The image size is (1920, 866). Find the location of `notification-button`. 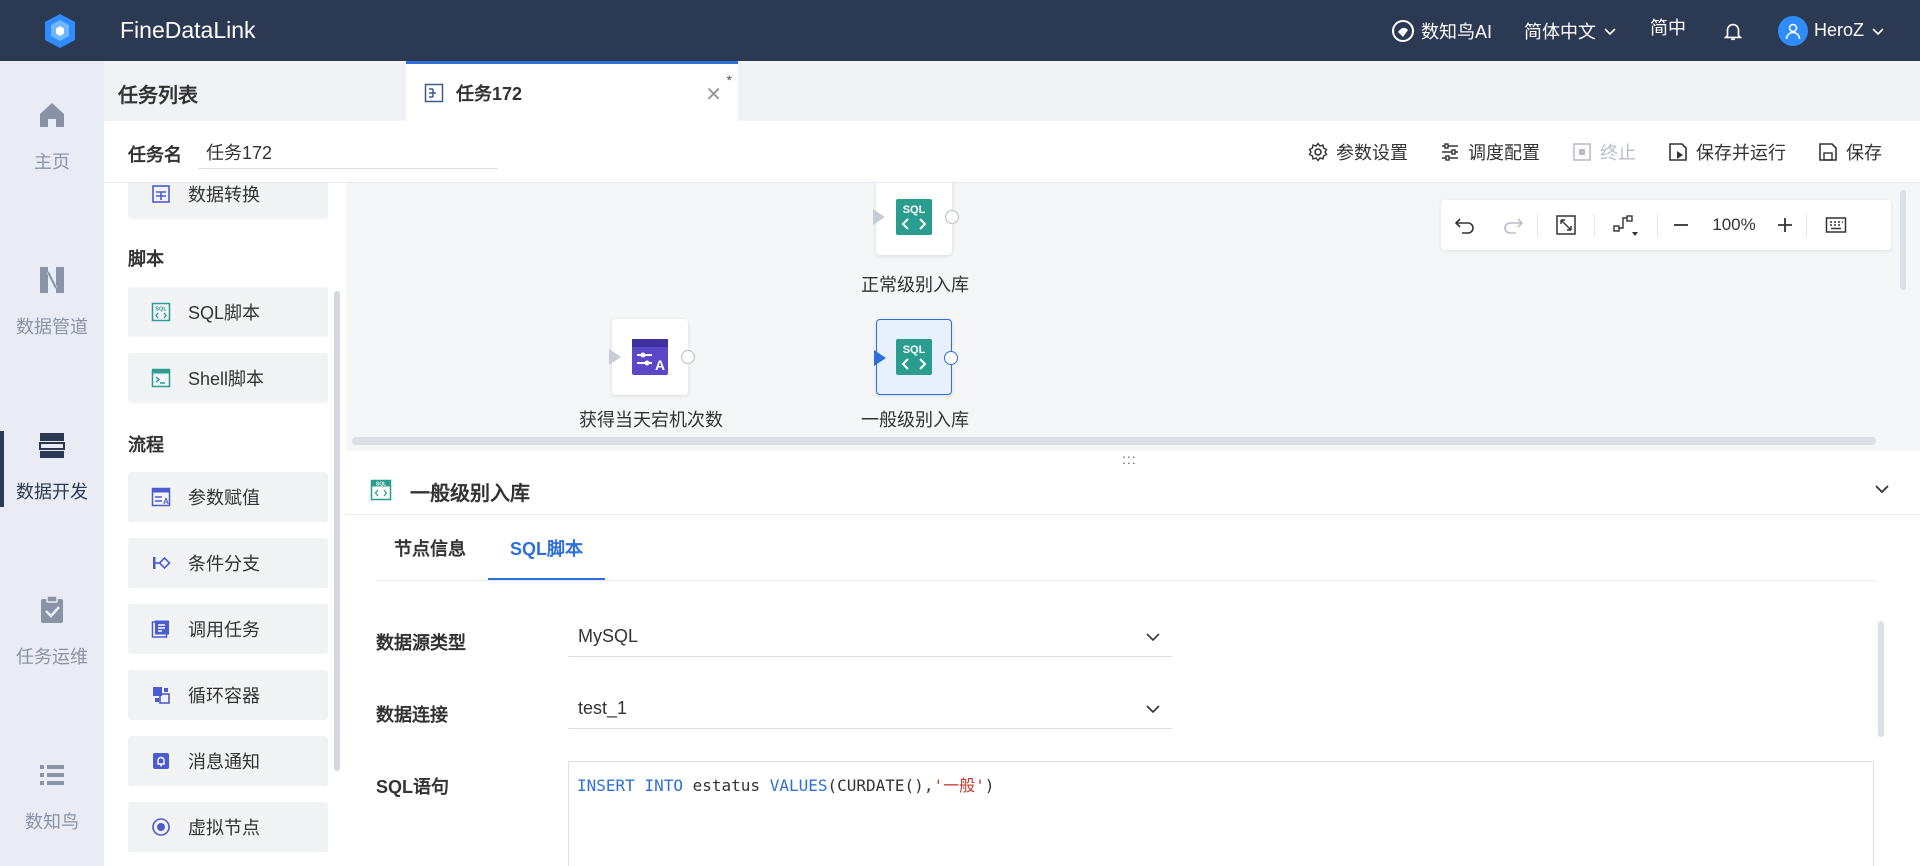

notification-button is located at coordinates (1733, 31).